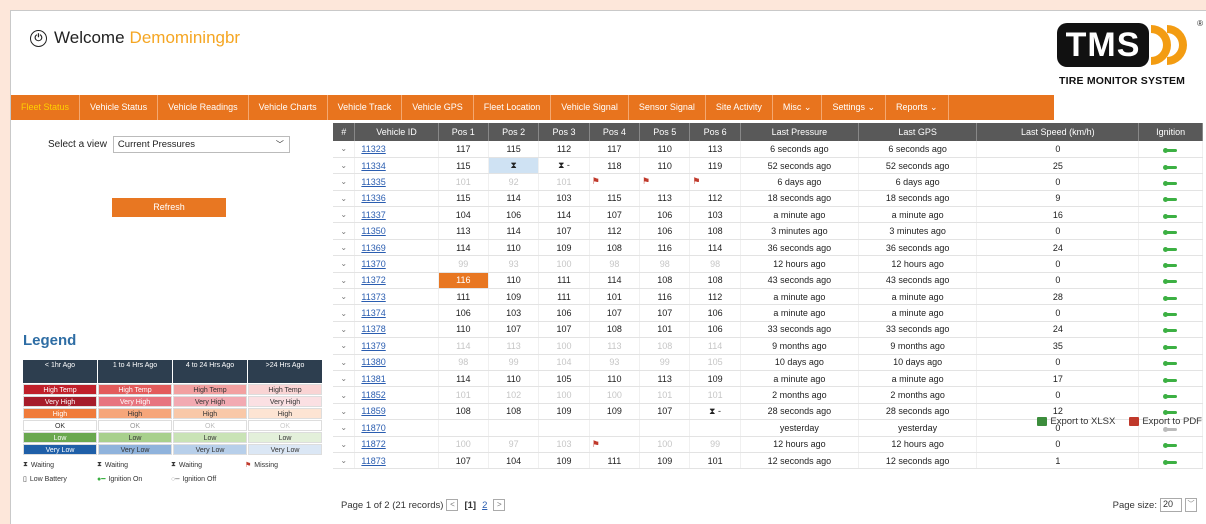  I want to click on nav-item-vehicle-track: Vehicle Track, so click(365, 107).